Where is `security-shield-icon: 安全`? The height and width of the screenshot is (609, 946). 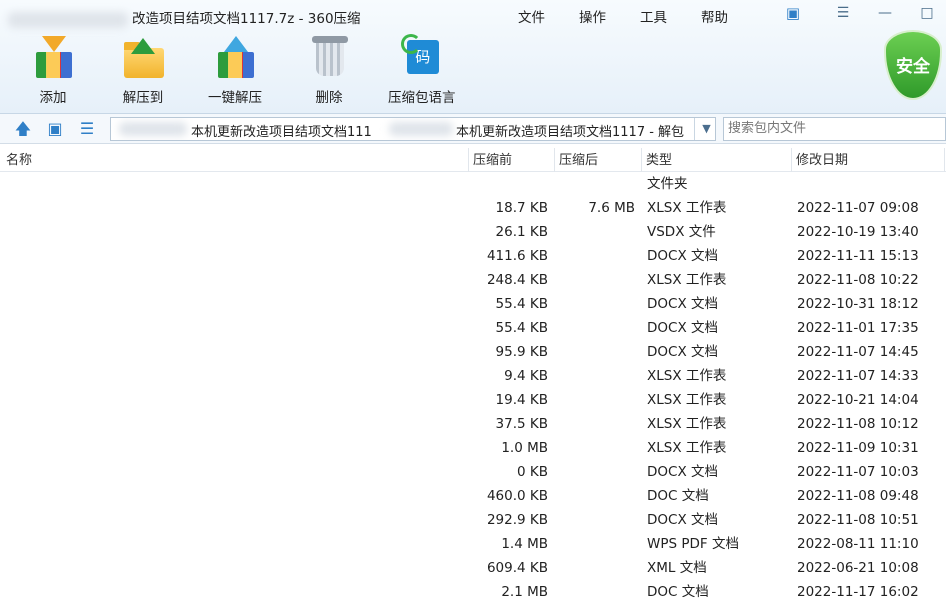
security-shield-icon: 安全 is located at coordinates (915, 69).